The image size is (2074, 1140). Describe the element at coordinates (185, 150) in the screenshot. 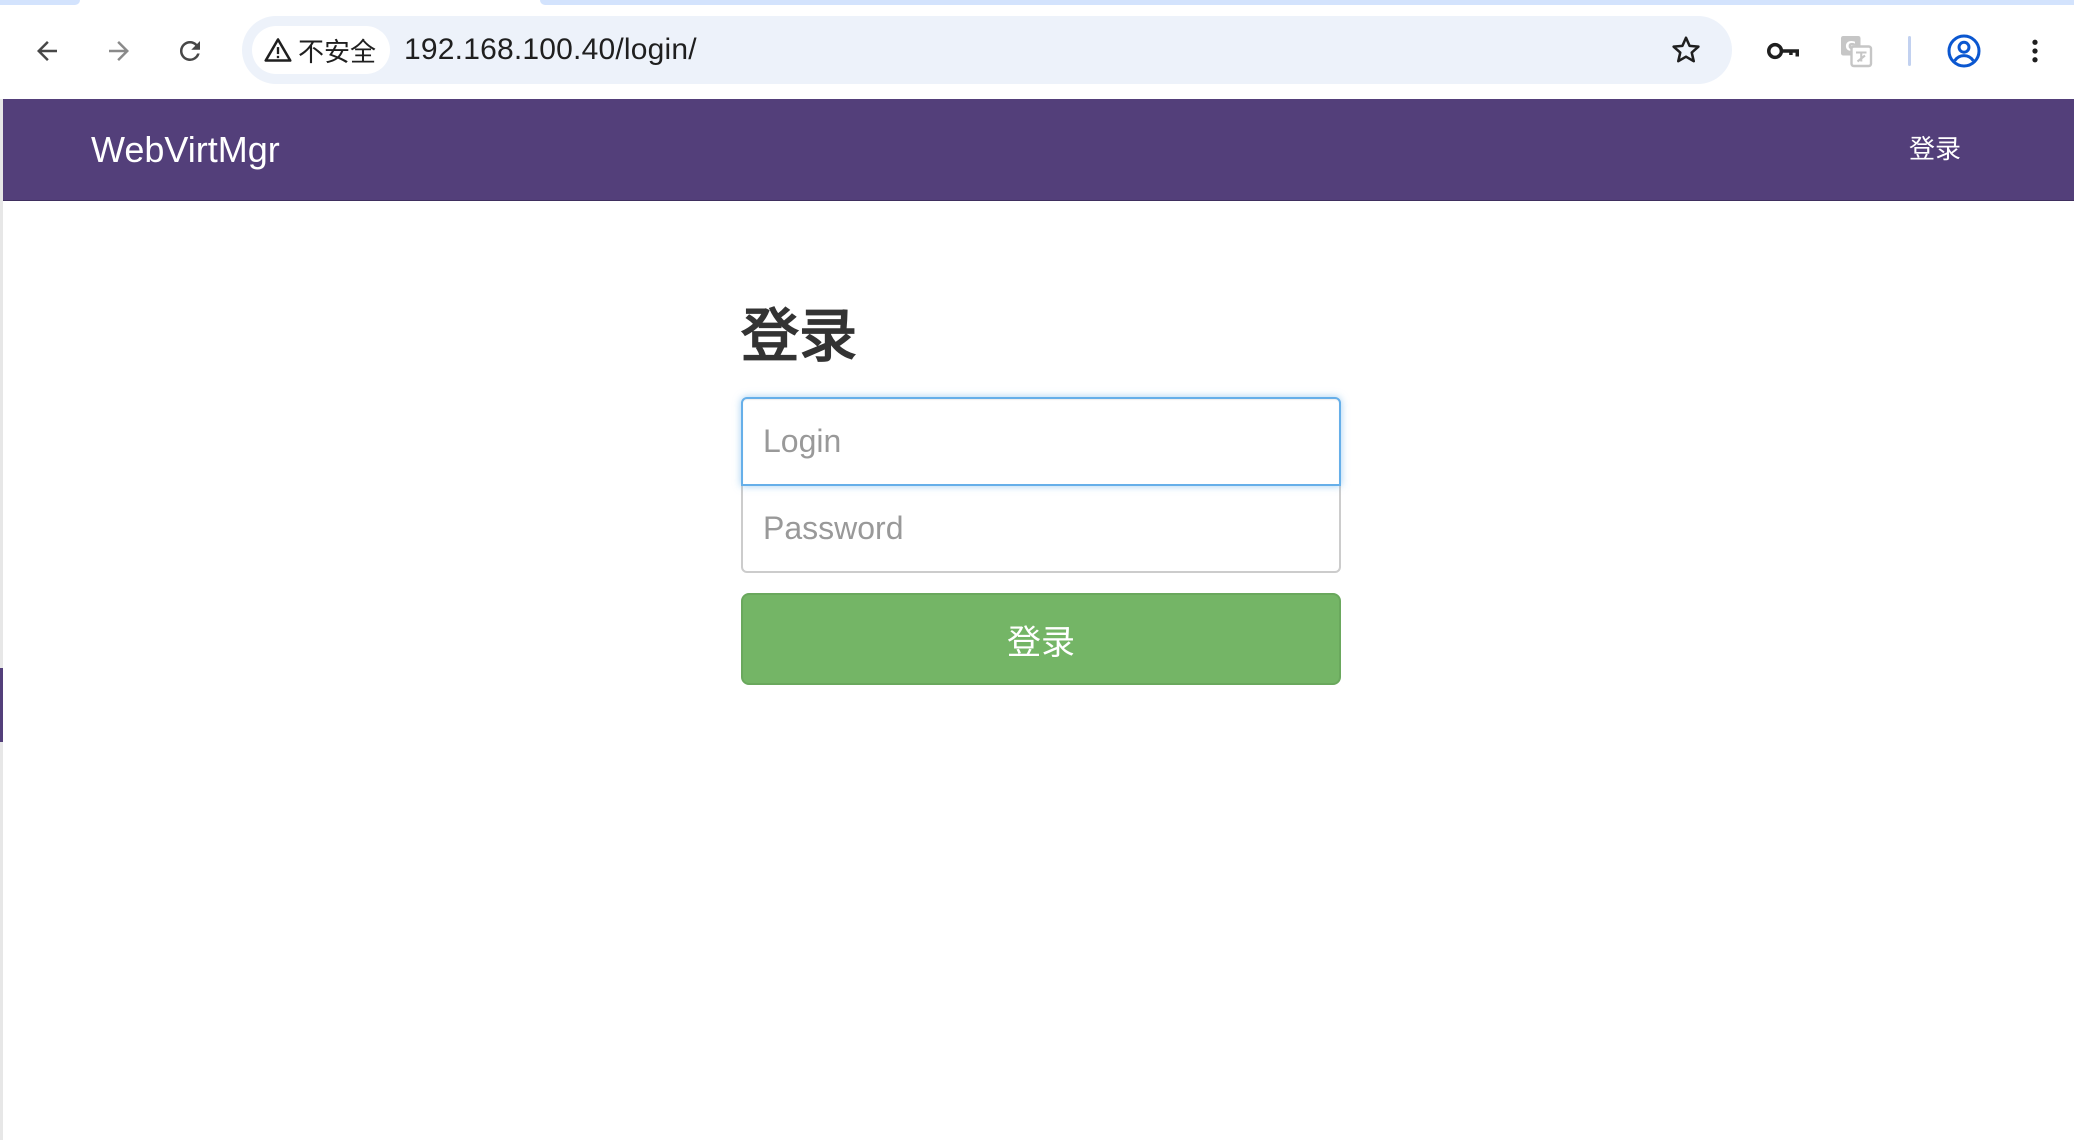

I see `brand-link: WebVirtMgr` at that location.